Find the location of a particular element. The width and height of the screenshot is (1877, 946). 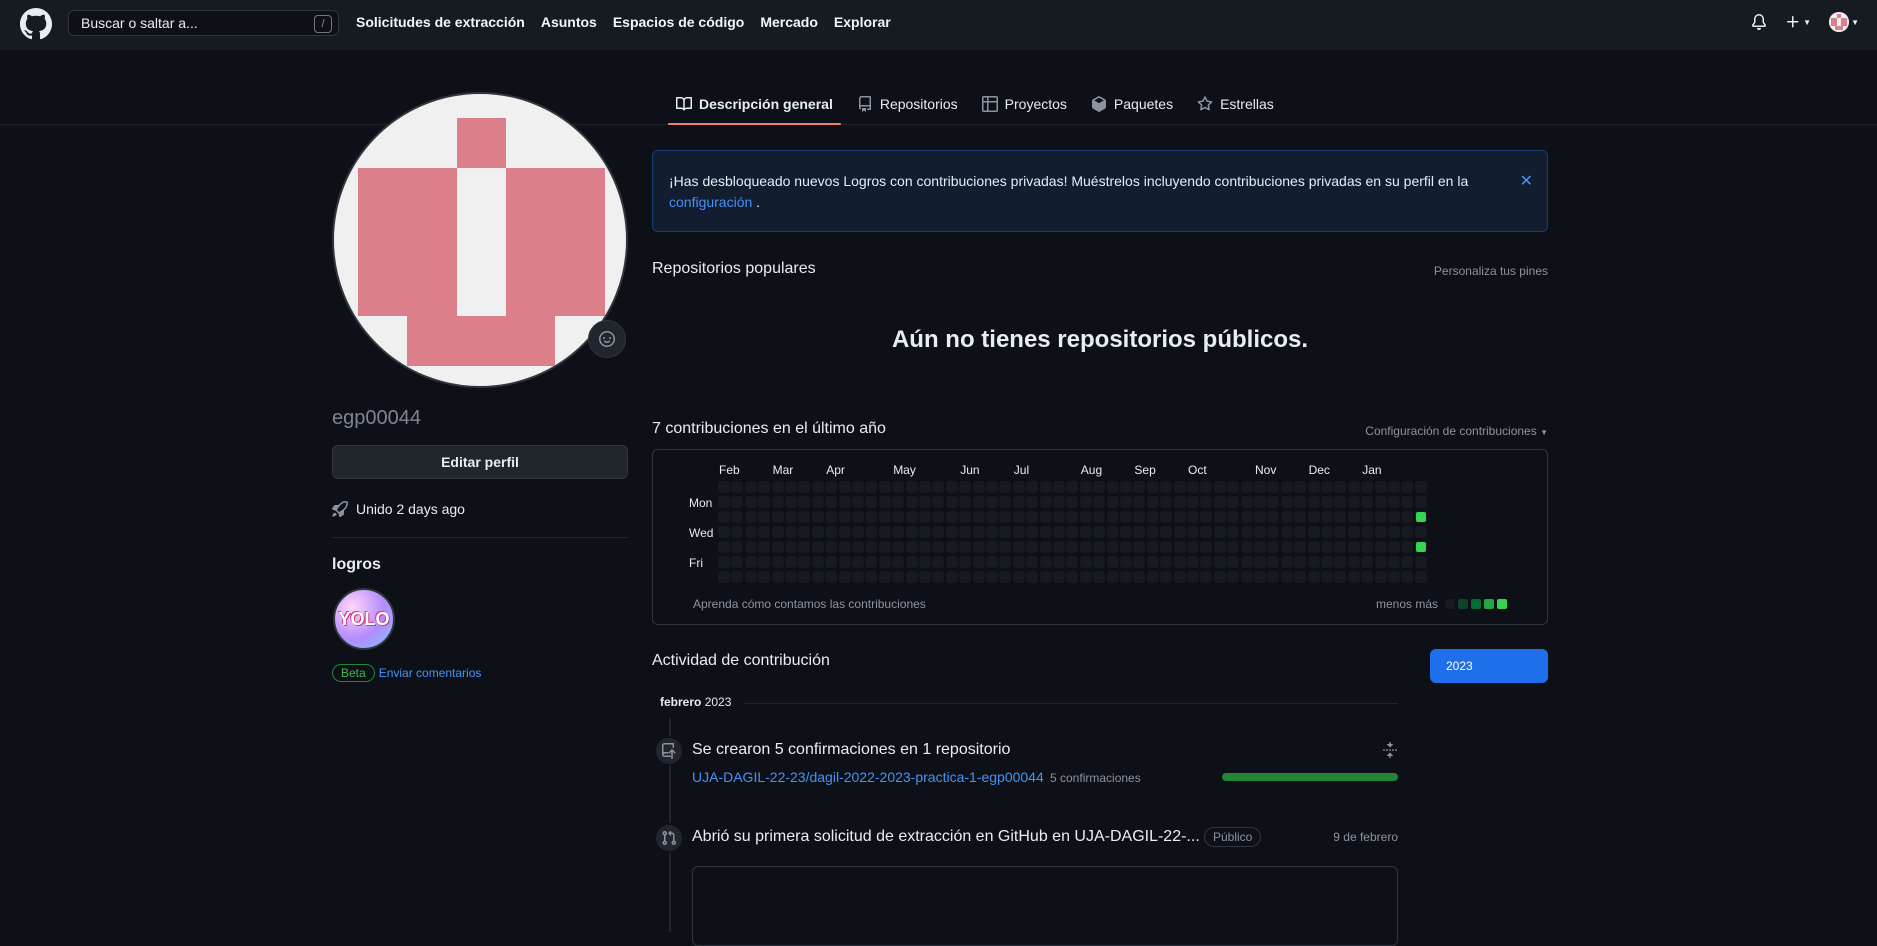

learn-contributions-link: Aprenda cómo contamos las contribuciones is located at coordinates (809, 604).